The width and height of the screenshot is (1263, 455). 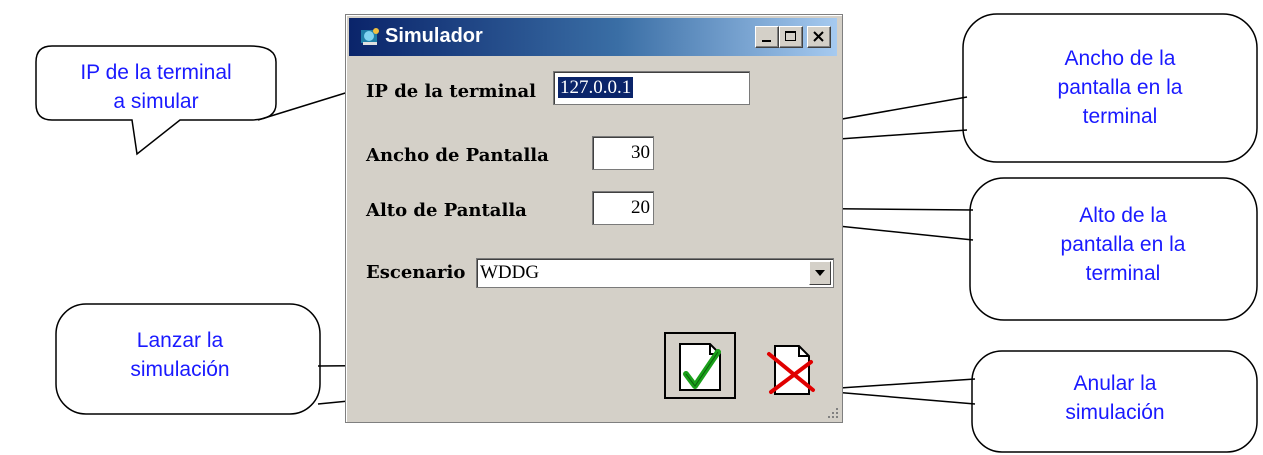 I want to click on minimize-icon, so click(x=766, y=41).